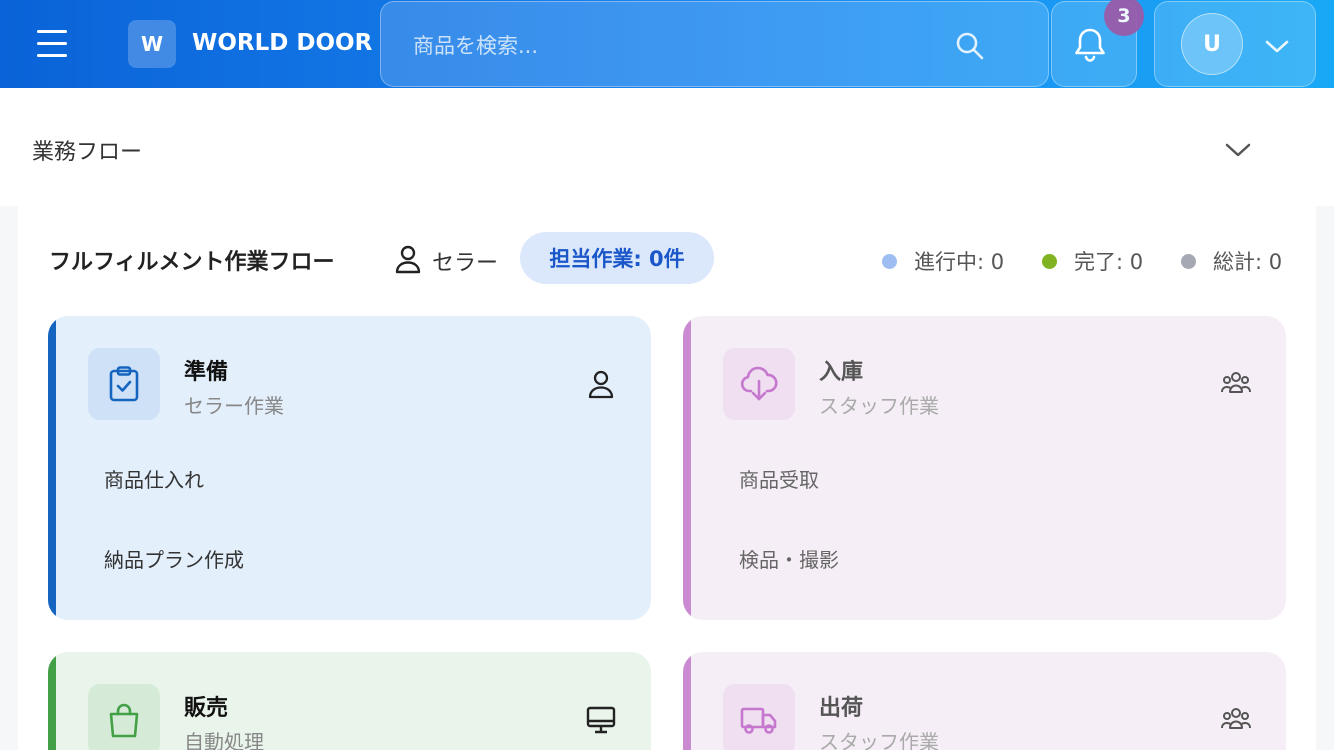 The width and height of the screenshot is (1334, 750). What do you see at coordinates (87, 152) in the screenshot?
I see `section-title: 業務フロー` at bounding box center [87, 152].